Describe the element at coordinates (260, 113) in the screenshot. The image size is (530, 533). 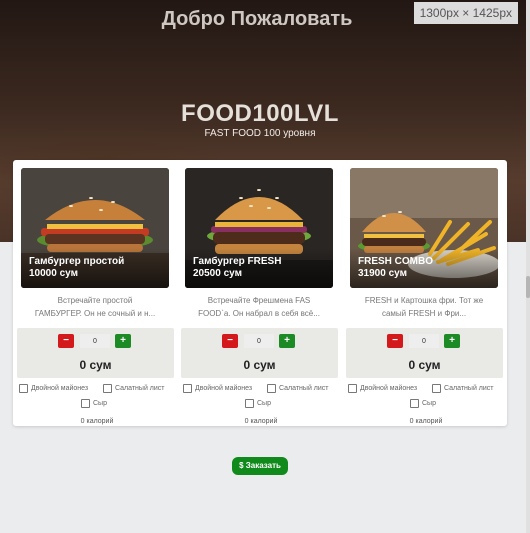
I see `brand-title: FOOD100LVL` at that location.